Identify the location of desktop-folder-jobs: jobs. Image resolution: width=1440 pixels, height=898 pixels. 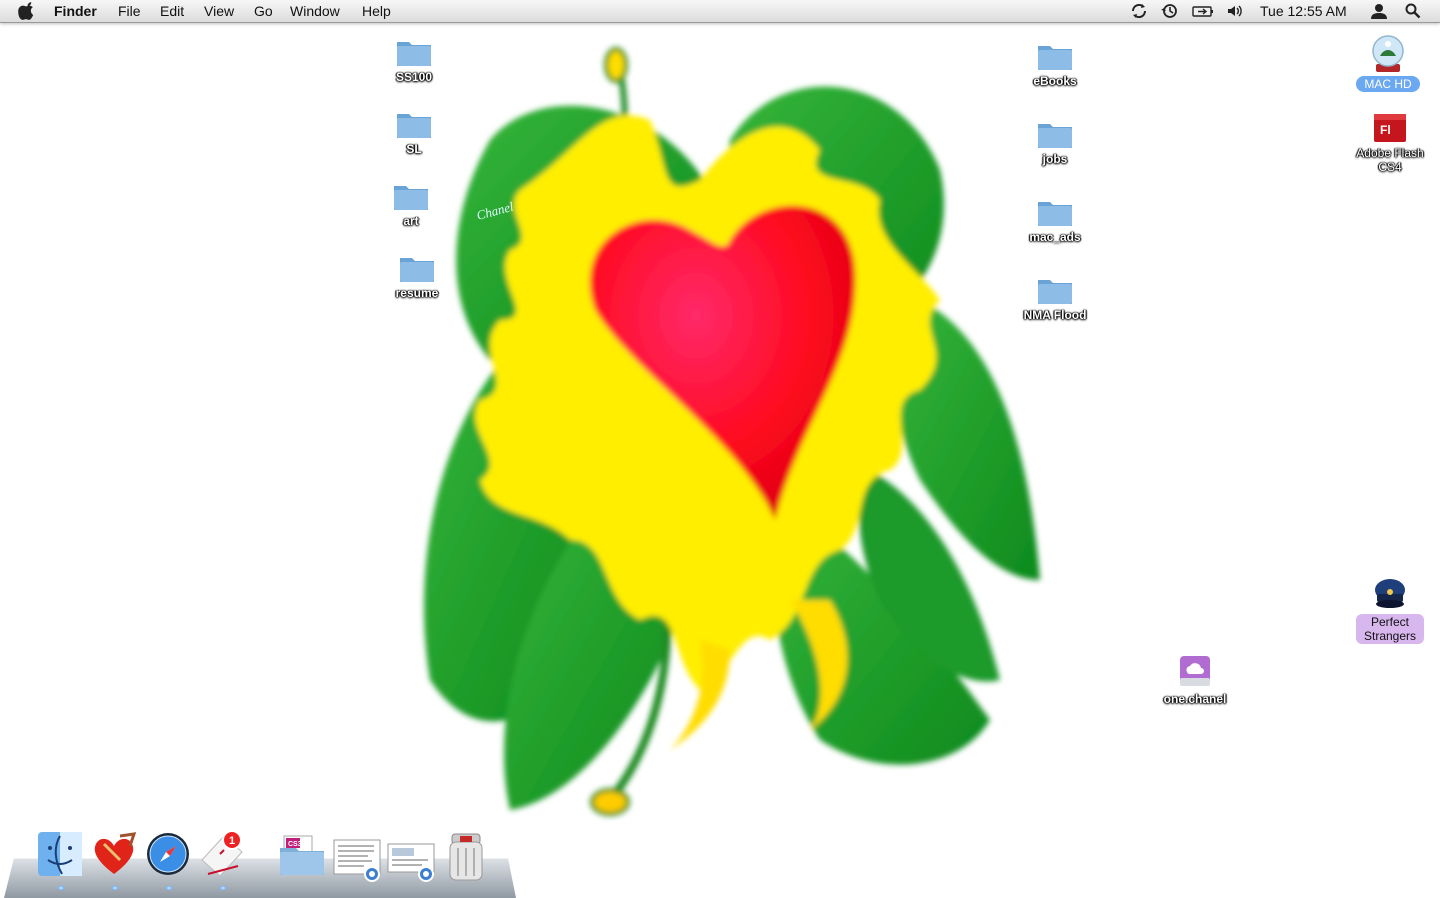
(1055, 143).